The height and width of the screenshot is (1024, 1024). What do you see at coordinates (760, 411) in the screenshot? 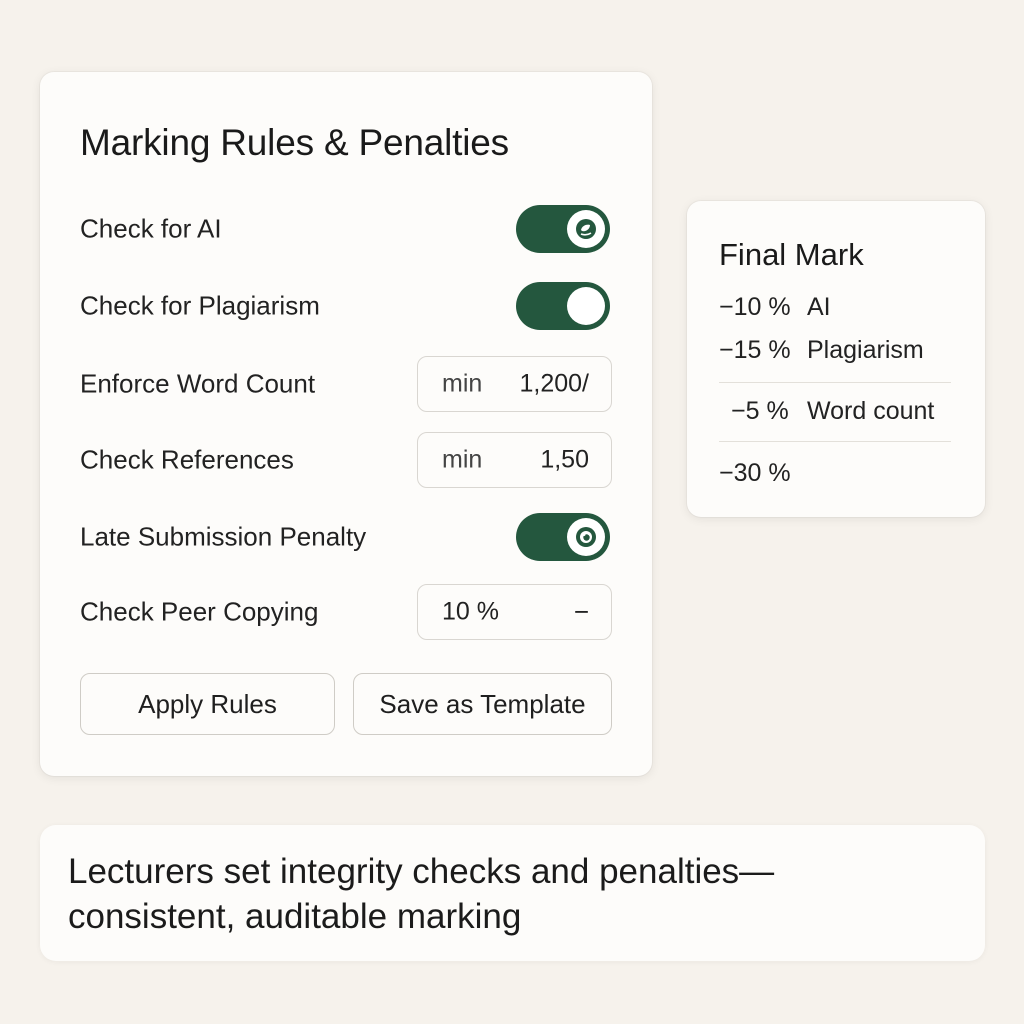
I see `penalty-value: −5 %` at bounding box center [760, 411].